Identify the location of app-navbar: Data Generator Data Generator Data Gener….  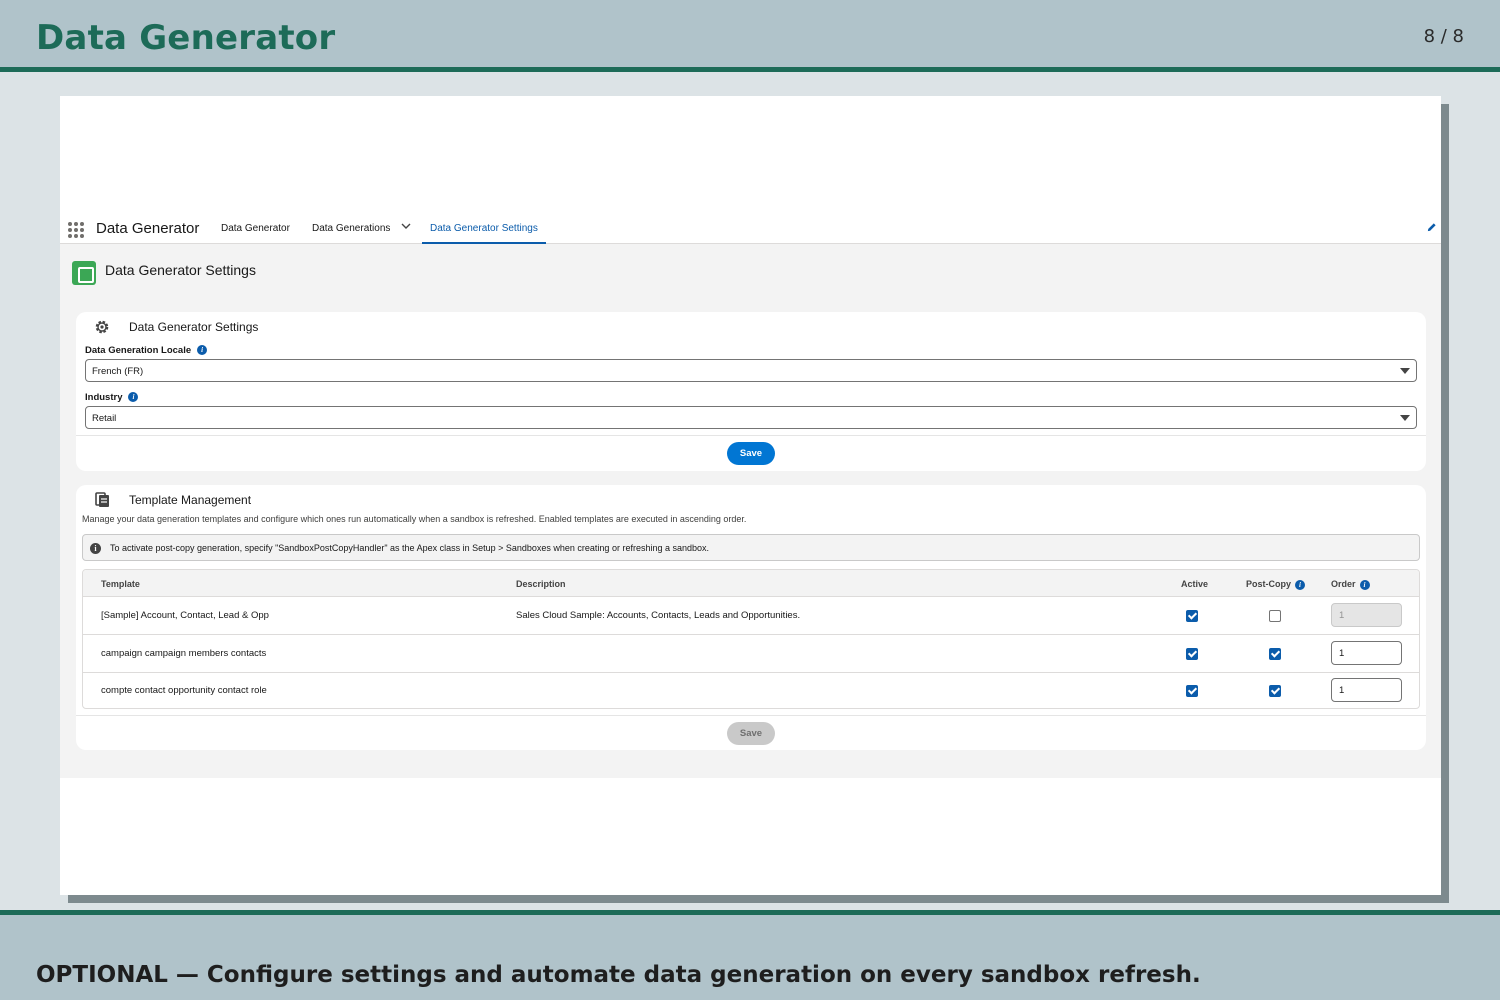
(750, 226).